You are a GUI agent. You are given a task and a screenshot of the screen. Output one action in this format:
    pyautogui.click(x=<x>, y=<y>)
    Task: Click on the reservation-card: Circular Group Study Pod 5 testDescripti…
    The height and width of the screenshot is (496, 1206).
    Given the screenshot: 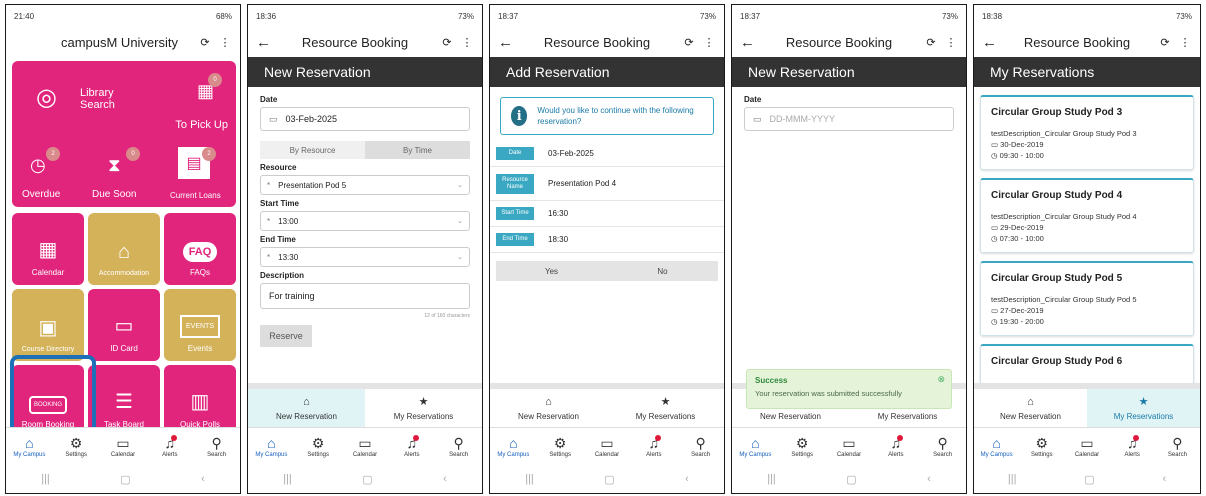 What is the action you would take?
    pyautogui.click(x=1087, y=298)
    